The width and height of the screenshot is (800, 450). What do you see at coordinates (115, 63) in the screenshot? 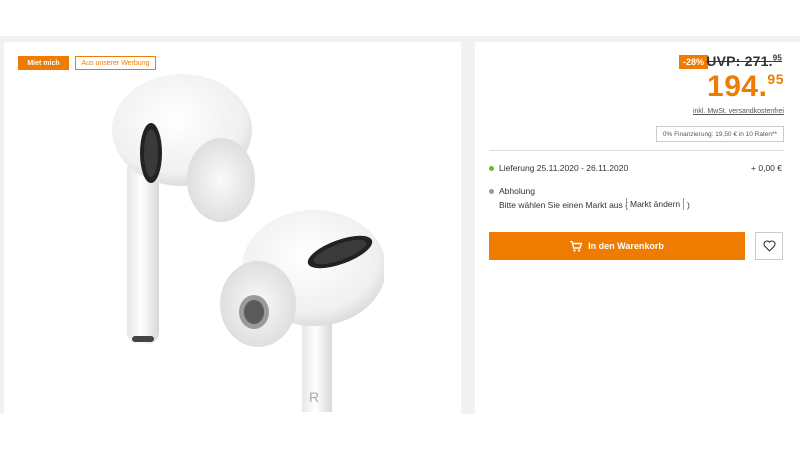
I see `tag-aus-werbung: Aus unserer Werbung` at bounding box center [115, 63].